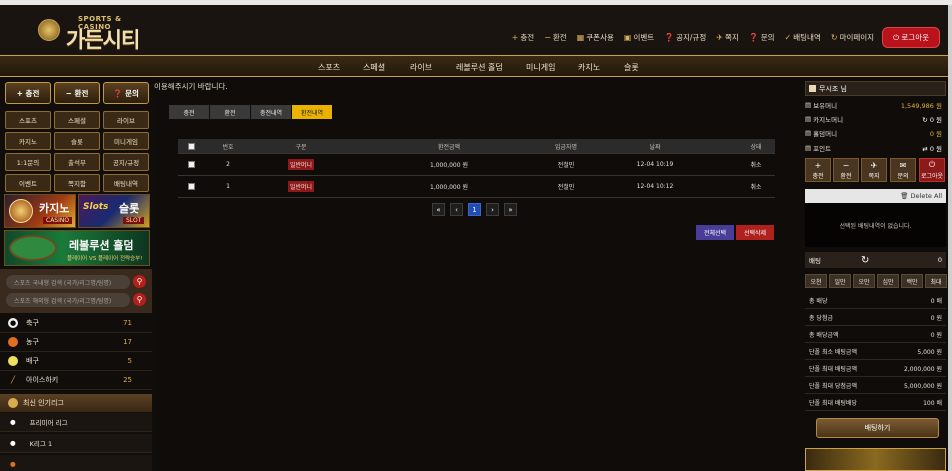 The width and height of the screenshot is (952, 471). What do you see at coordinates (589, 67) in the screenshot?
I see `nav-casino: 카지노` at bounding box center [589, 67].